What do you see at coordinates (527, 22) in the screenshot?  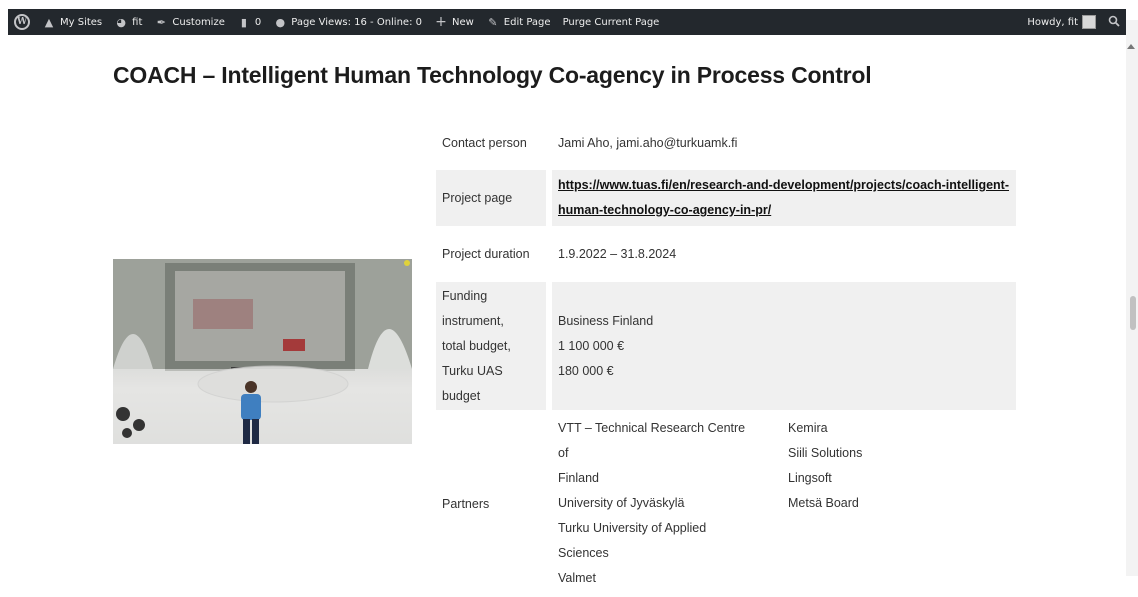 I see `edit-page-label: Edit Page` at bounding box center [527, 22].